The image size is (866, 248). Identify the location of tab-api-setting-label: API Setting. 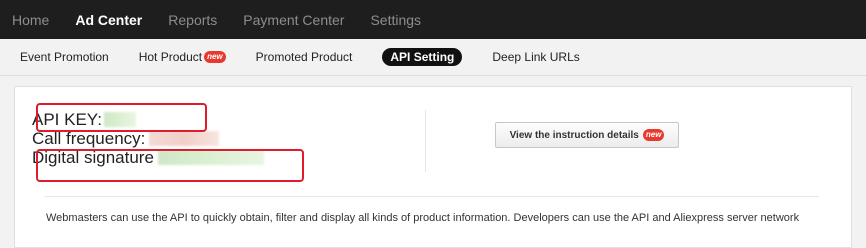
(422, 57).